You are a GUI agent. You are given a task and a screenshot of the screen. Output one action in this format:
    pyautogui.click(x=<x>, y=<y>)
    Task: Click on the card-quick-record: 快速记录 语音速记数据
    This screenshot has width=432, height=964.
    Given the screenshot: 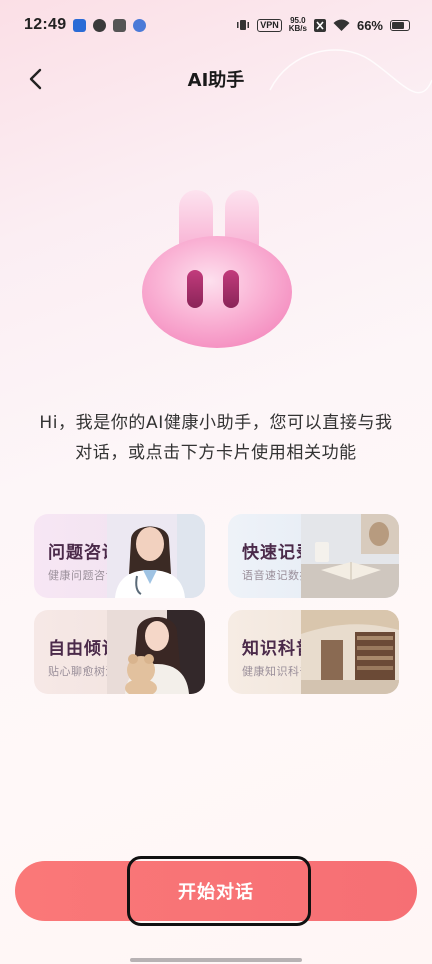 What is the action you would take?
    pyautogui.click(x=313, y=556)
    